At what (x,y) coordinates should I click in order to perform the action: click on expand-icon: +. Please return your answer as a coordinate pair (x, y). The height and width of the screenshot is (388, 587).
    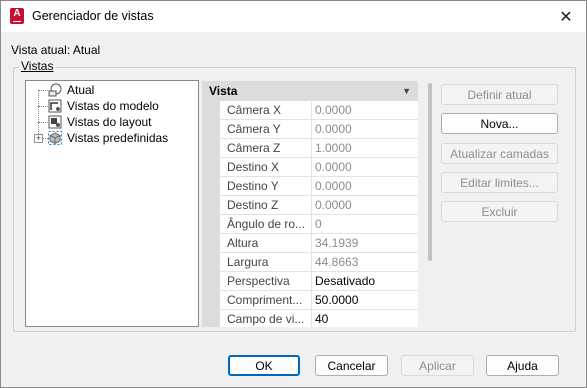
    Looking at the image, I should click on (38, 138).